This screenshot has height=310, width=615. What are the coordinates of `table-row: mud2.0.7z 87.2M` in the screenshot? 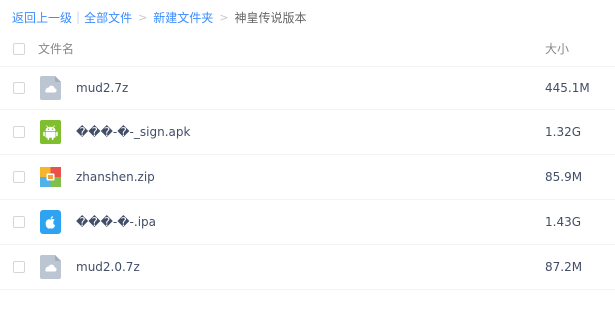 It's located at (307, 267).